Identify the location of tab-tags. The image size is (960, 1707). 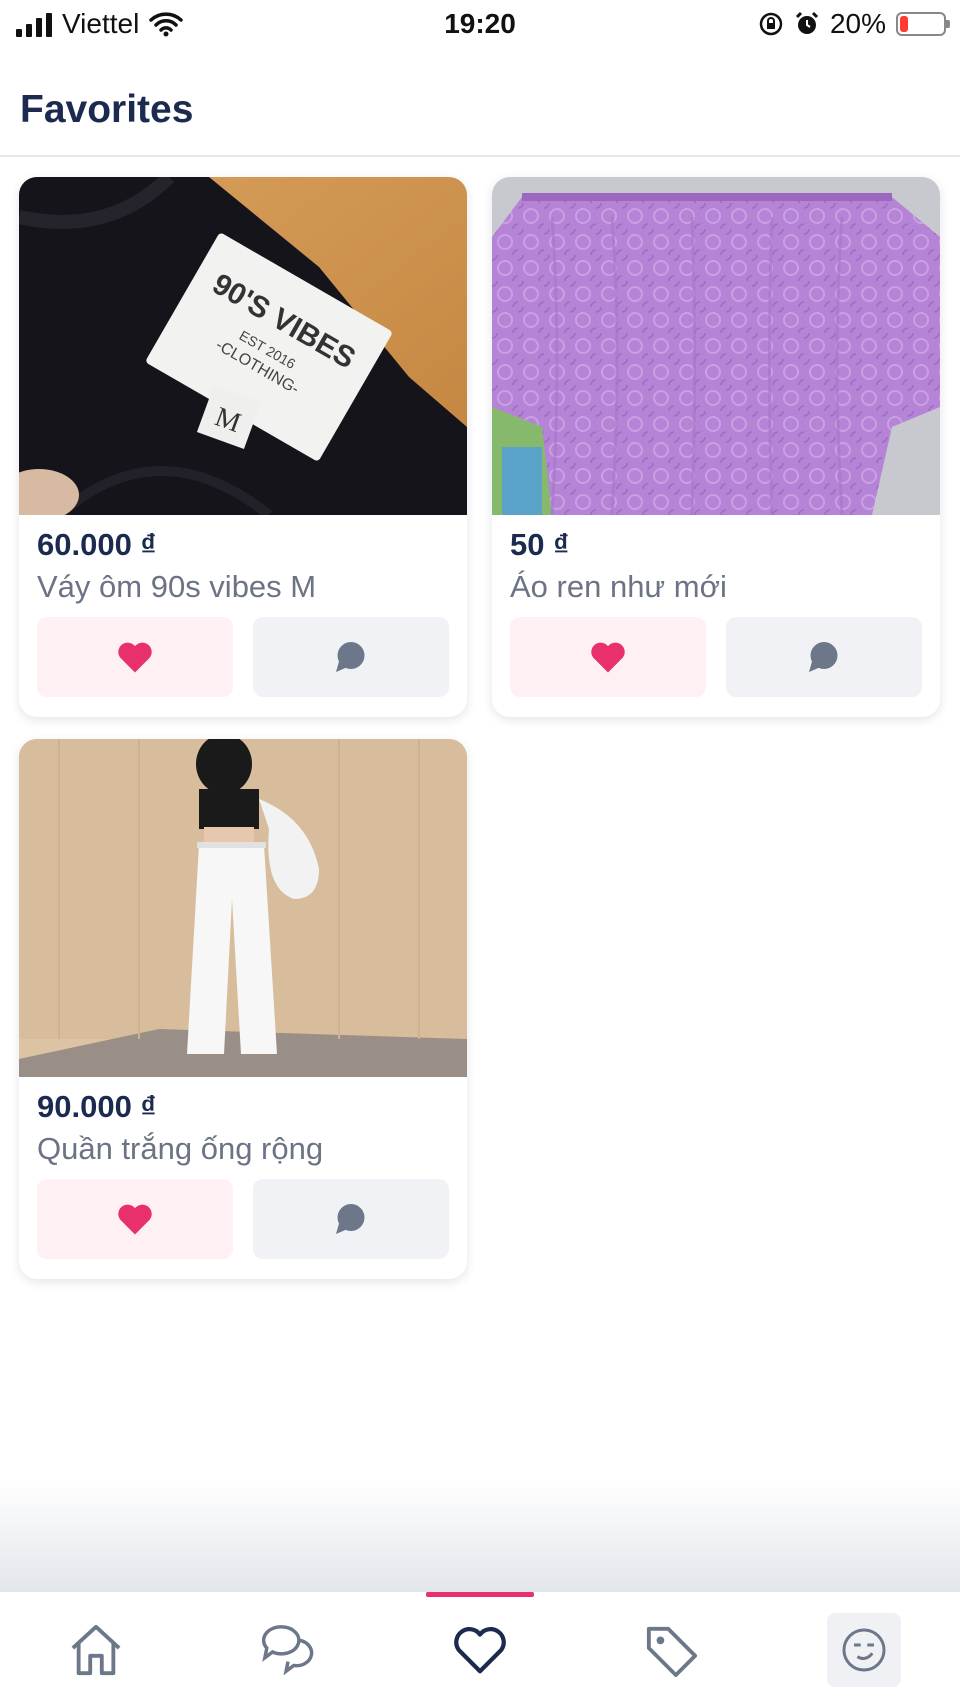
(672, 1649).